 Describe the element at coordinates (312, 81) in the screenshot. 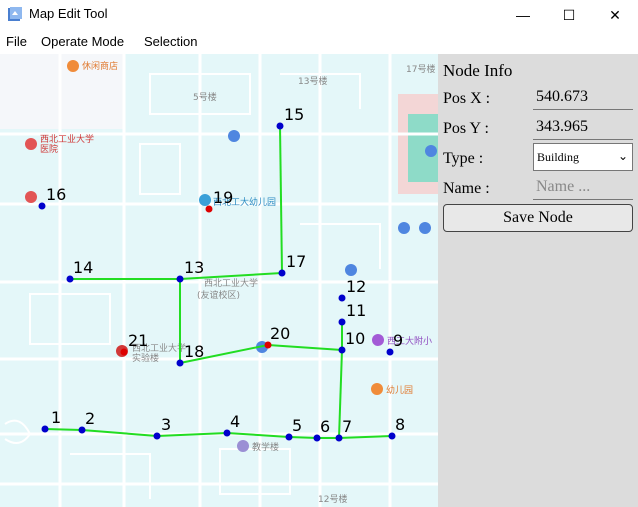

I see `map-label-b13: 13号楼` at that location.